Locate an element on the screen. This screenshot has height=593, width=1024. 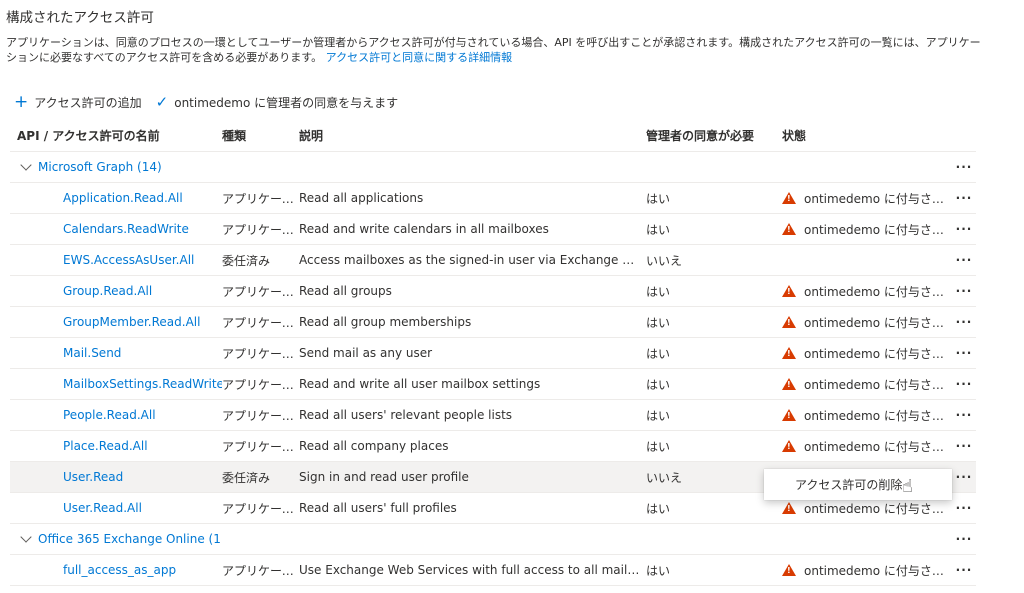
grant-admin-consent-button: ✓ ontimedemo に管理者の同意を与えます is located at coordinates (277, 102).